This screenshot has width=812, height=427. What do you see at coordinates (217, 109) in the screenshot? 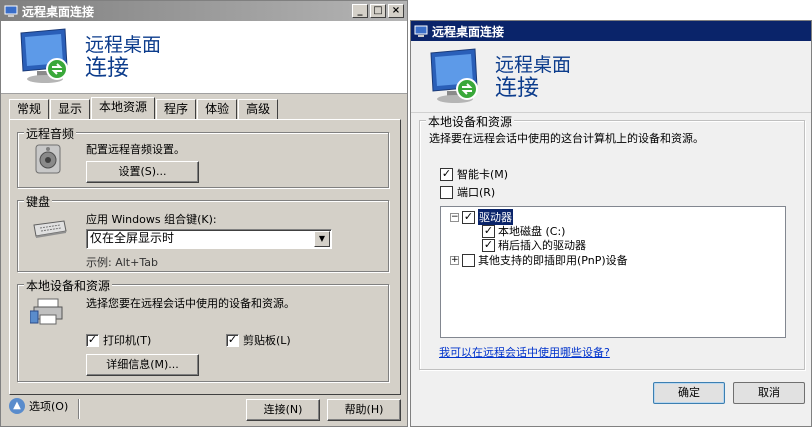
I see `tab-experience: 体验` at bounding box center [217, 109].